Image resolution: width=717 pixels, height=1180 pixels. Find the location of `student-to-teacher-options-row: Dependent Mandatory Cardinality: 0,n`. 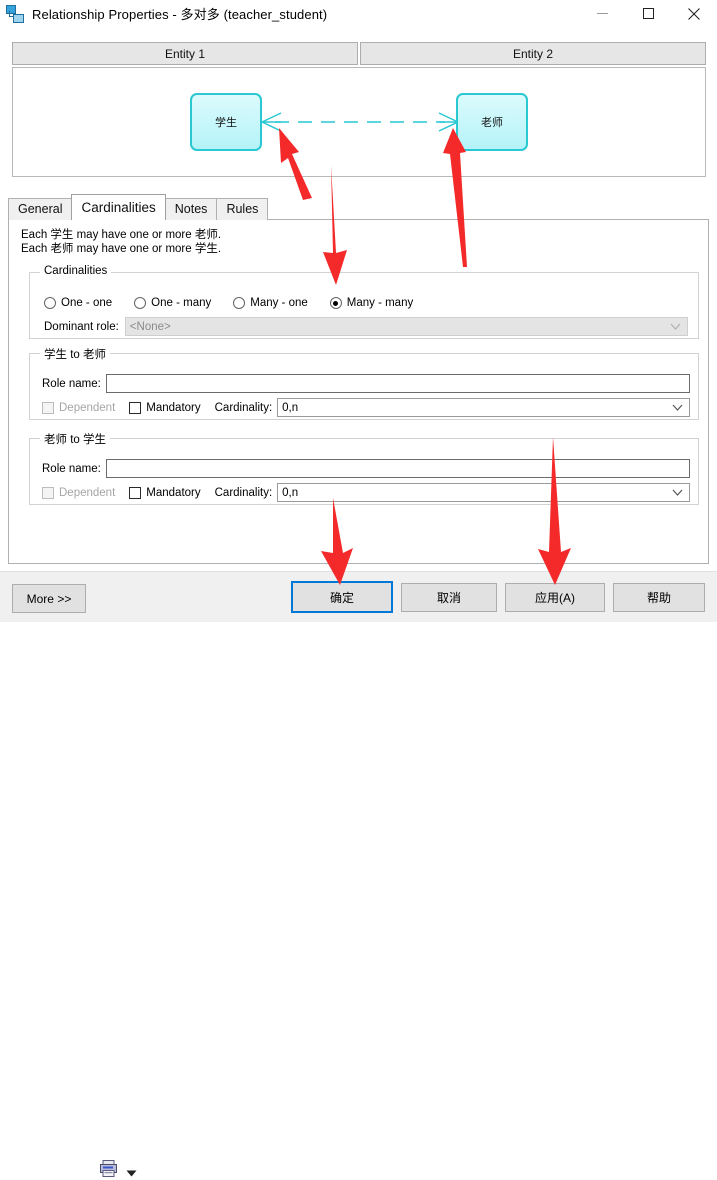

student-to-teacher-options-row: Dependent Mandatory Cardinality: 0,n is located at coordinates (366, 407).